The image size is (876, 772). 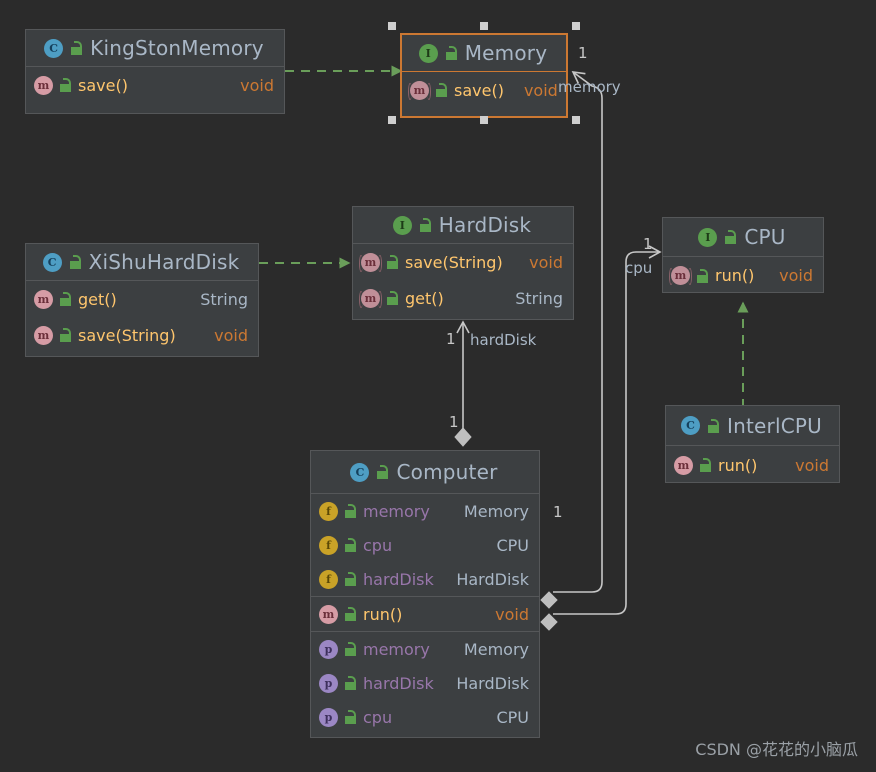 I want to click on member-name: save(String), so click(x=454, y=262).